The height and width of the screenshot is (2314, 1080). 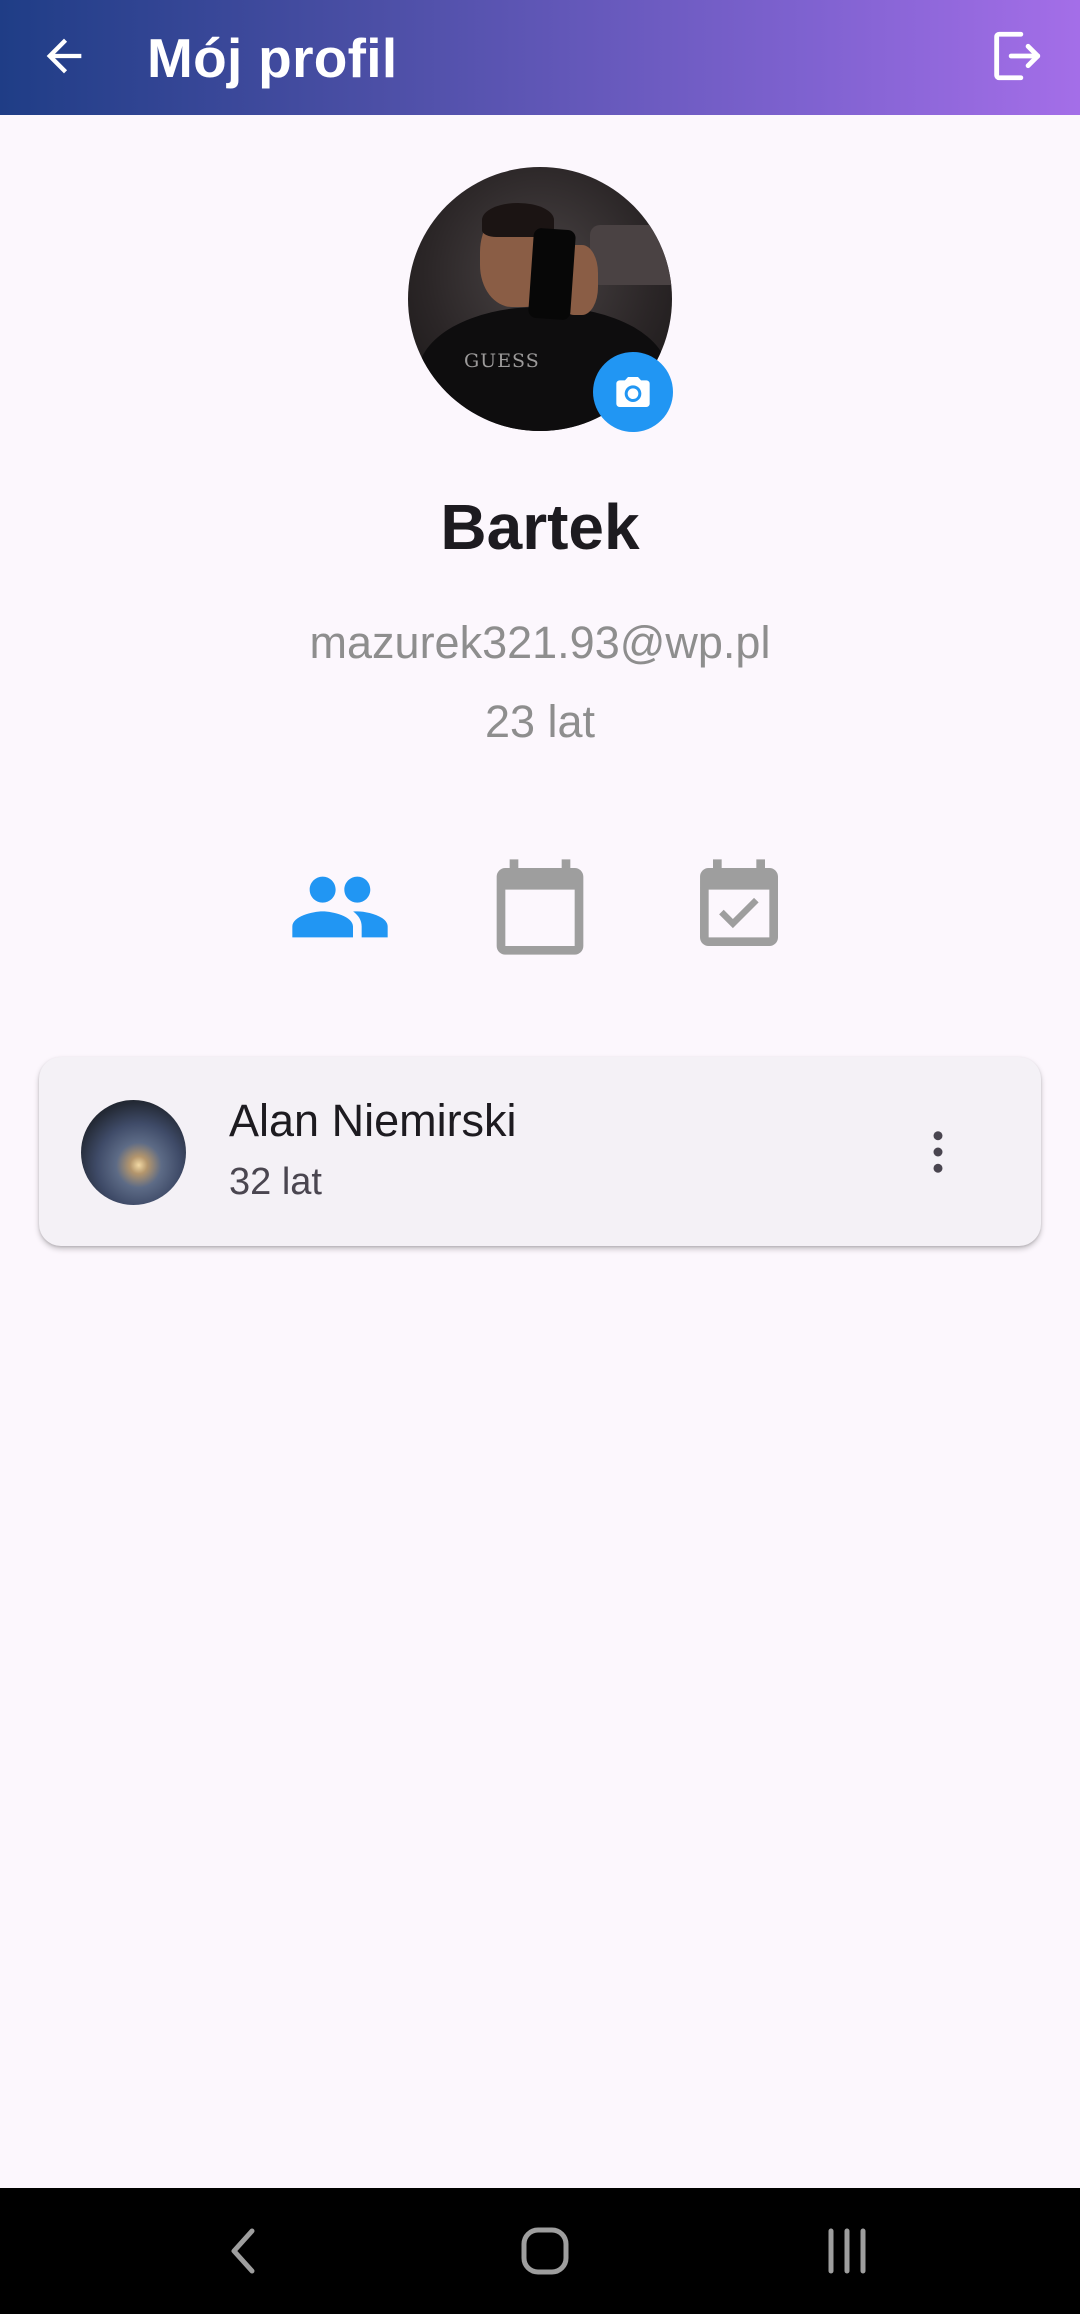 What do you see at coordinates (272, 58) in the screenshot?
I see `page-title: Mój profil` at bounding box center [272, 58].